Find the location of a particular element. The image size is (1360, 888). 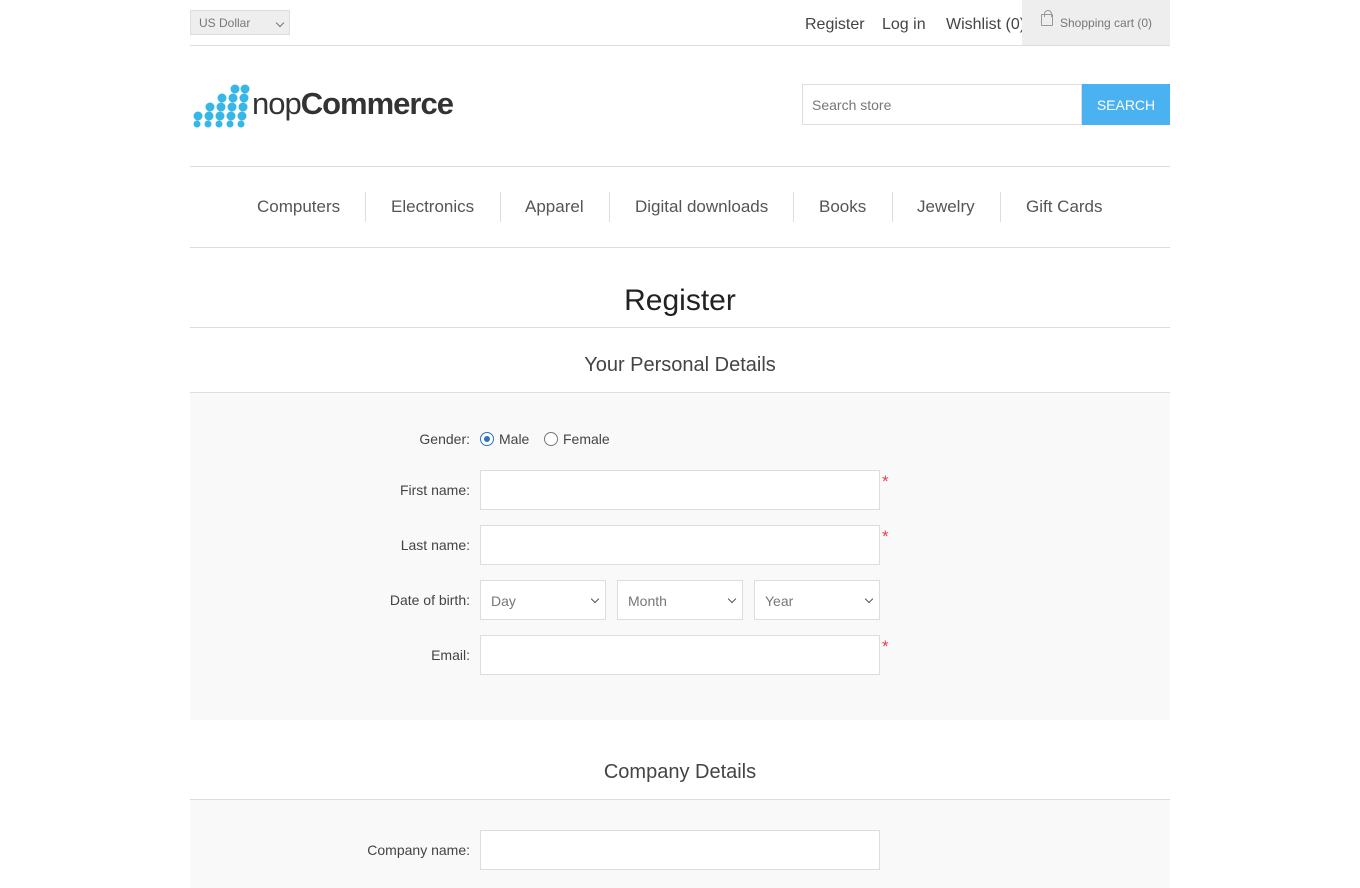

shopping-cart-label: Shopping cart (0) is located at coordinates (1106, 23).